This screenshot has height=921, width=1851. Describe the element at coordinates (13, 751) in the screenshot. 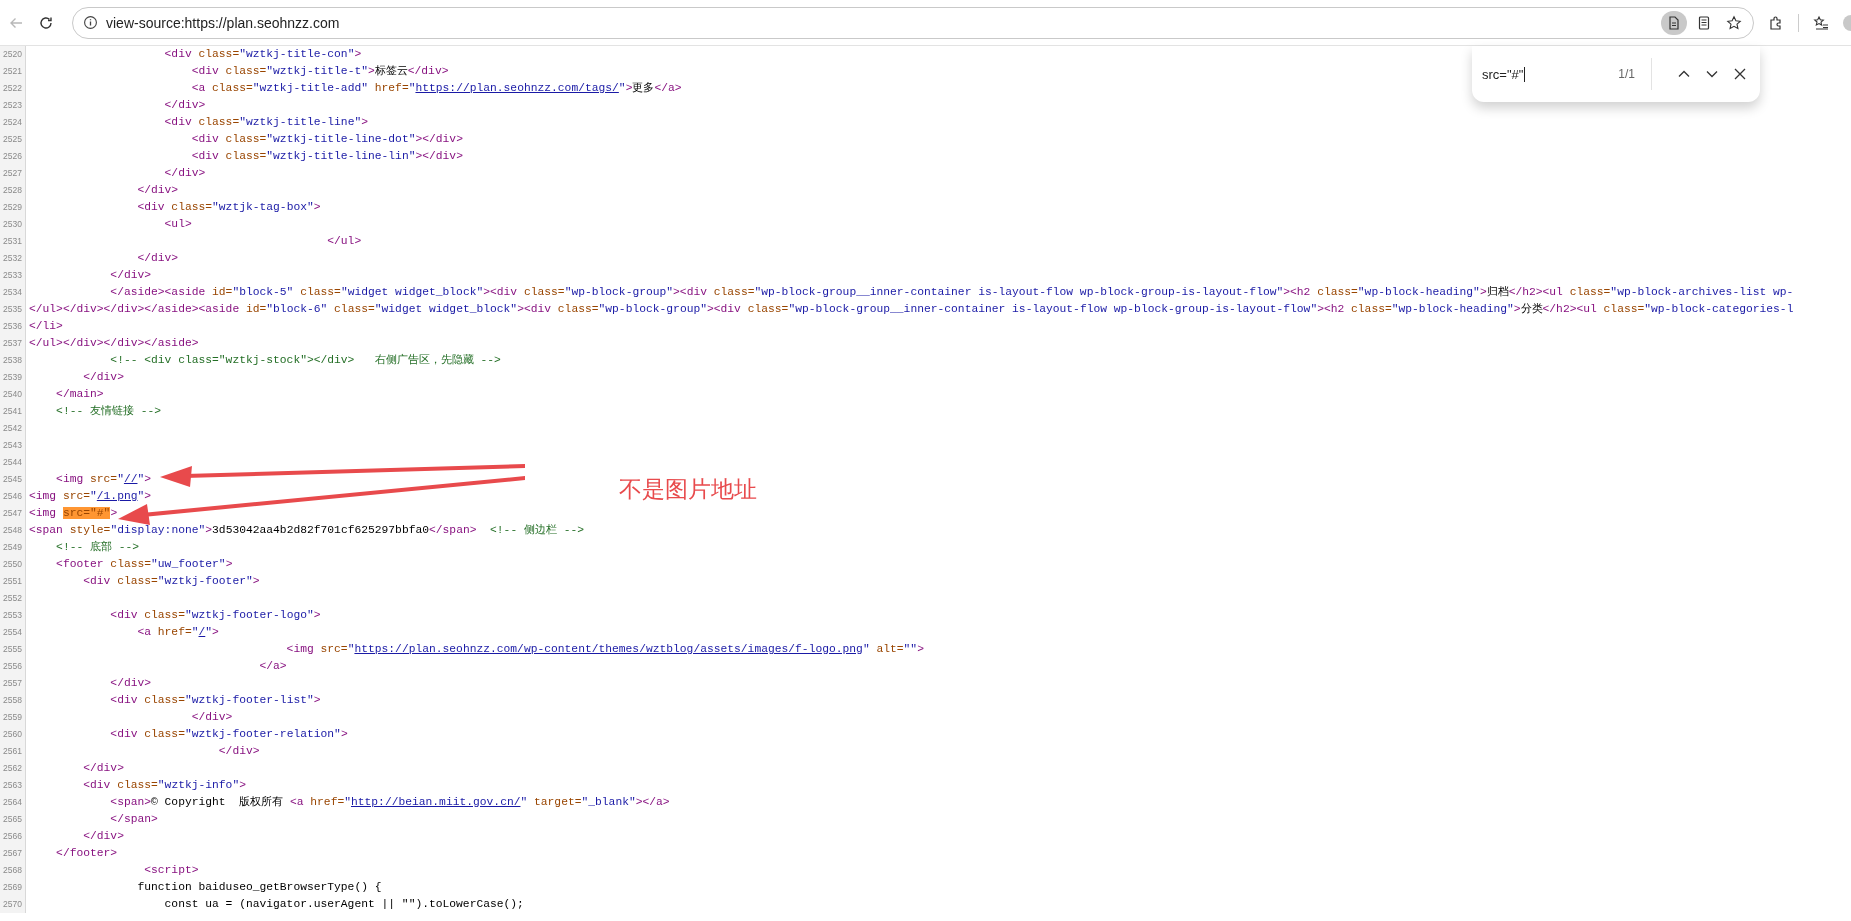

I see `line-number: 2561` at that location.